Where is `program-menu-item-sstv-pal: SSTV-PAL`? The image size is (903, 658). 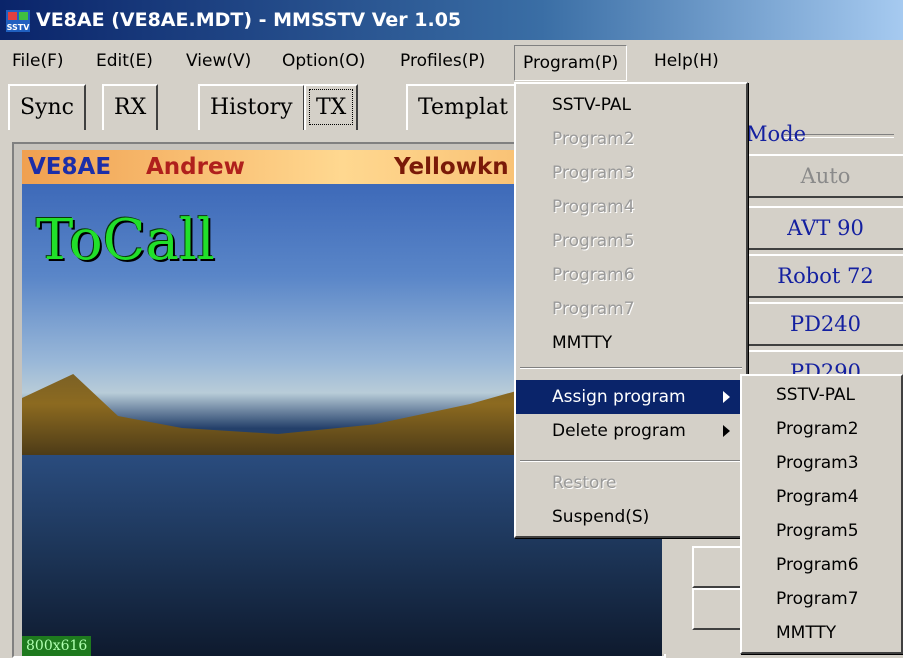
program-menu-item-sstv-pal: SSTV-PAL is located at coordinates (573, 105).